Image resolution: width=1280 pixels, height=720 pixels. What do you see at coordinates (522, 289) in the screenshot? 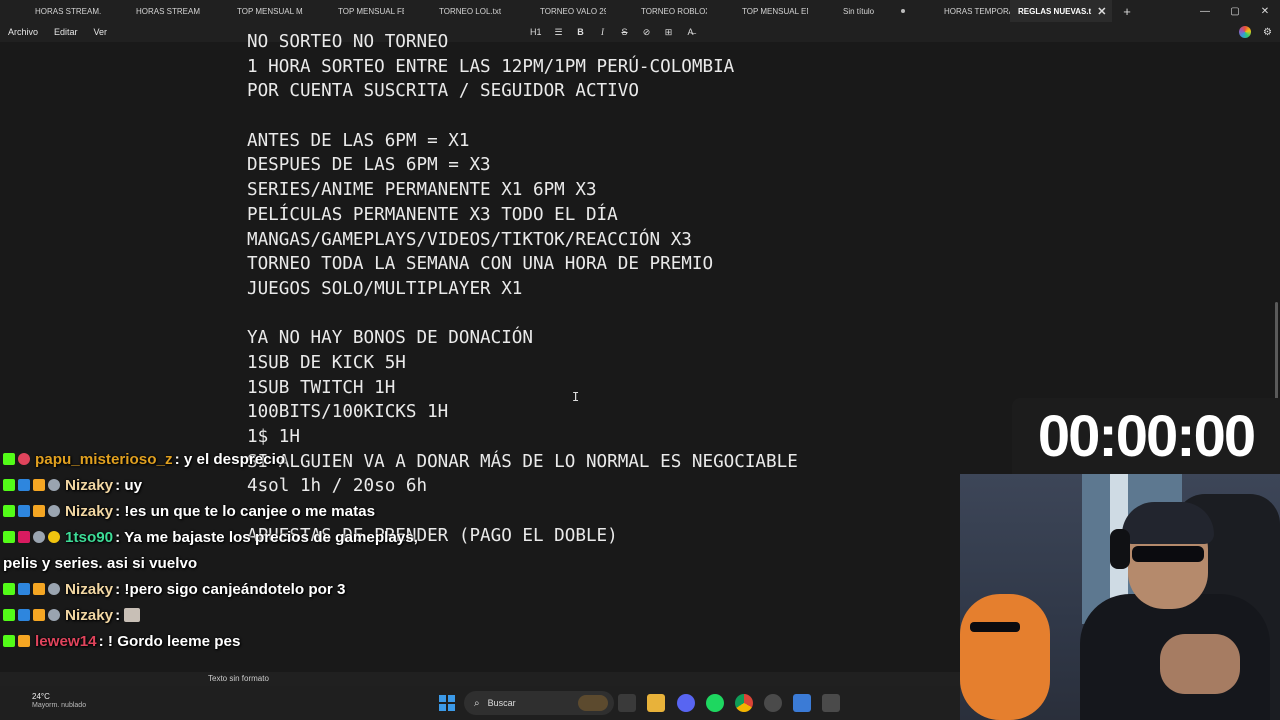
I see `document-line: JUEGOS SOLO/MULTIPLAYER X1` at bounding box center [522, 289].